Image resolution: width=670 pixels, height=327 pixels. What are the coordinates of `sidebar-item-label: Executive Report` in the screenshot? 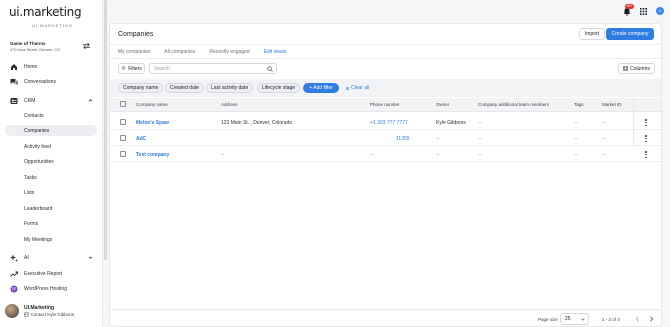 It's located at (43, 273).